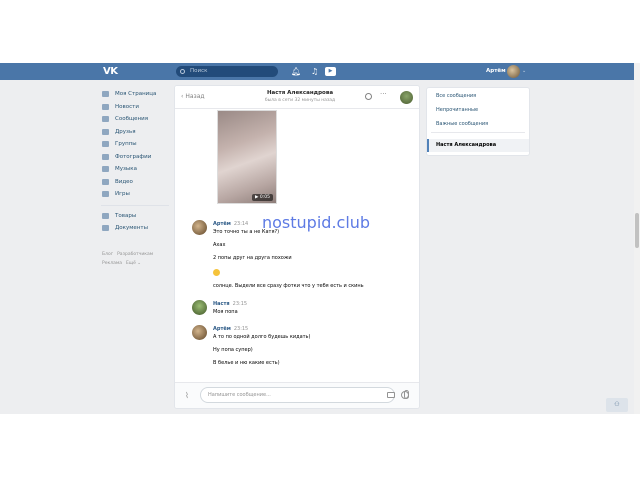 The width and height of the screenshot is (640, 480). I want to click on sidebar-item-label: Фотографии, so click(133, 156).